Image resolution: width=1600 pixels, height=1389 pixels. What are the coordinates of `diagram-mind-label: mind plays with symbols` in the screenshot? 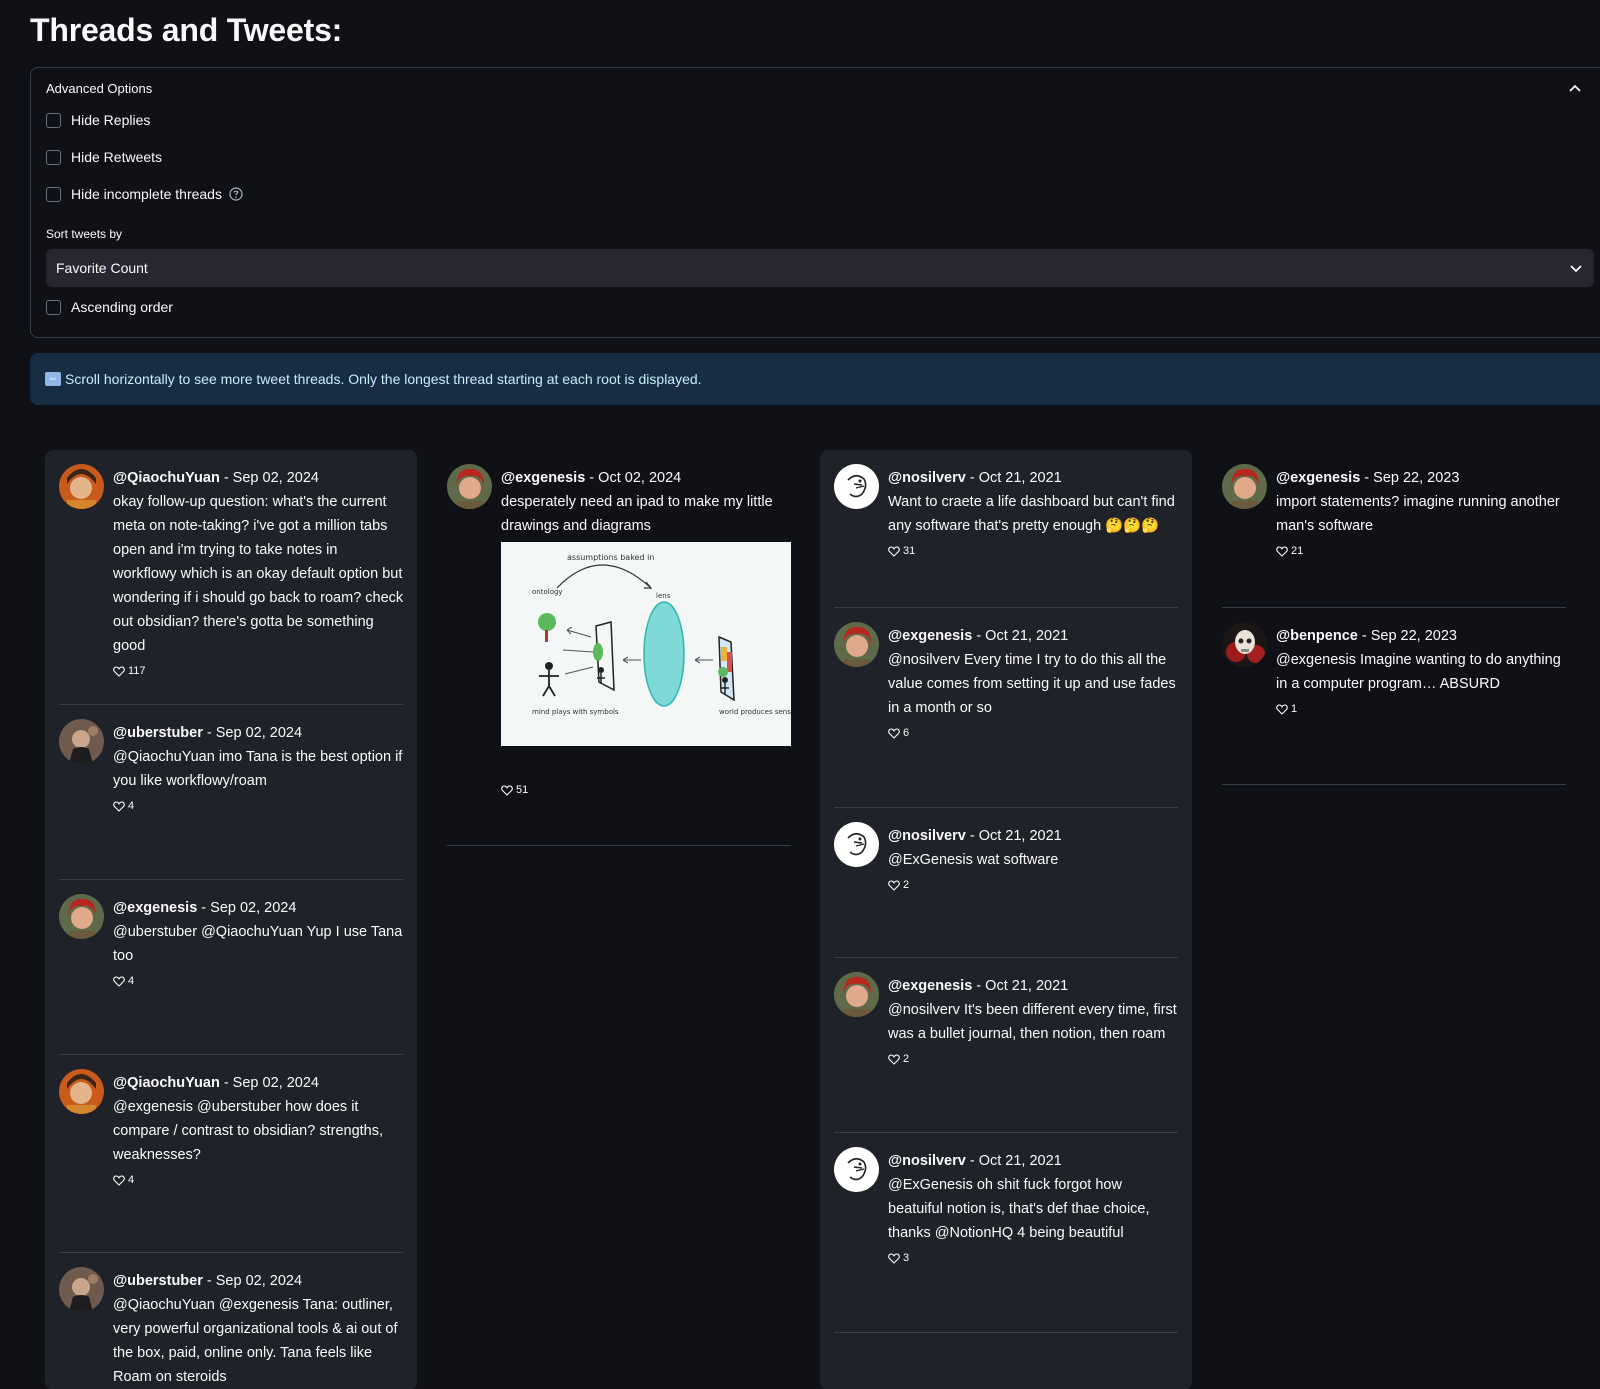 It's located at (575, 712).